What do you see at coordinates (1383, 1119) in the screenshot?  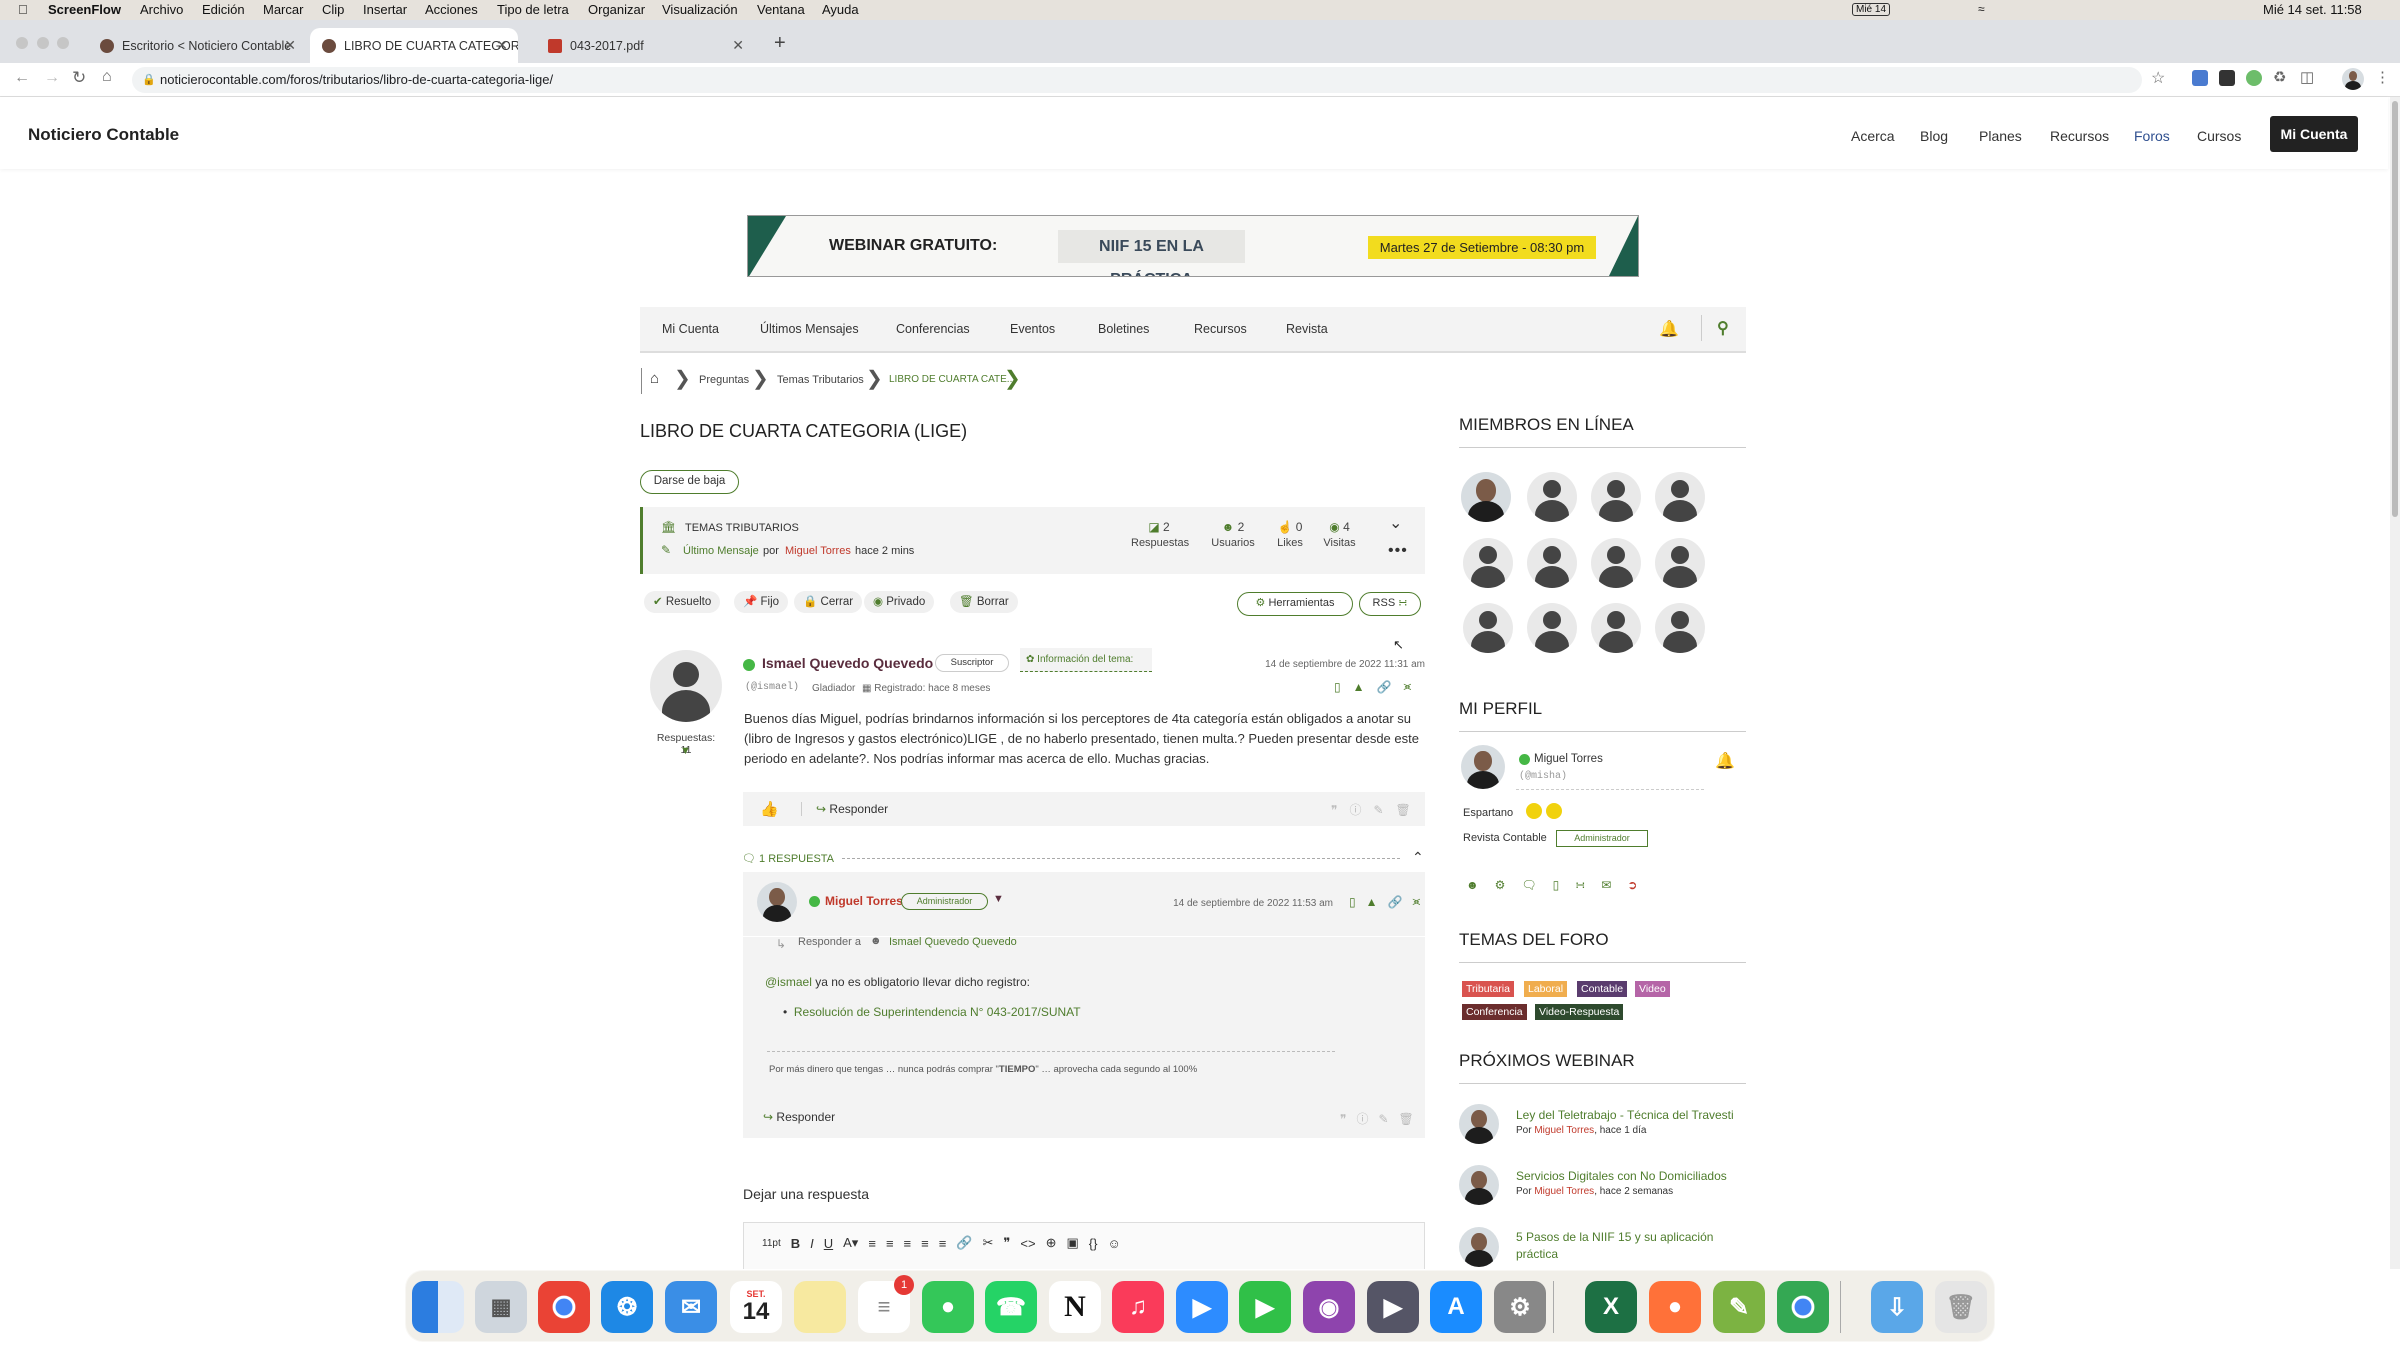 I see `edit-icon: ✎` at bounding box center [1383, 1119].